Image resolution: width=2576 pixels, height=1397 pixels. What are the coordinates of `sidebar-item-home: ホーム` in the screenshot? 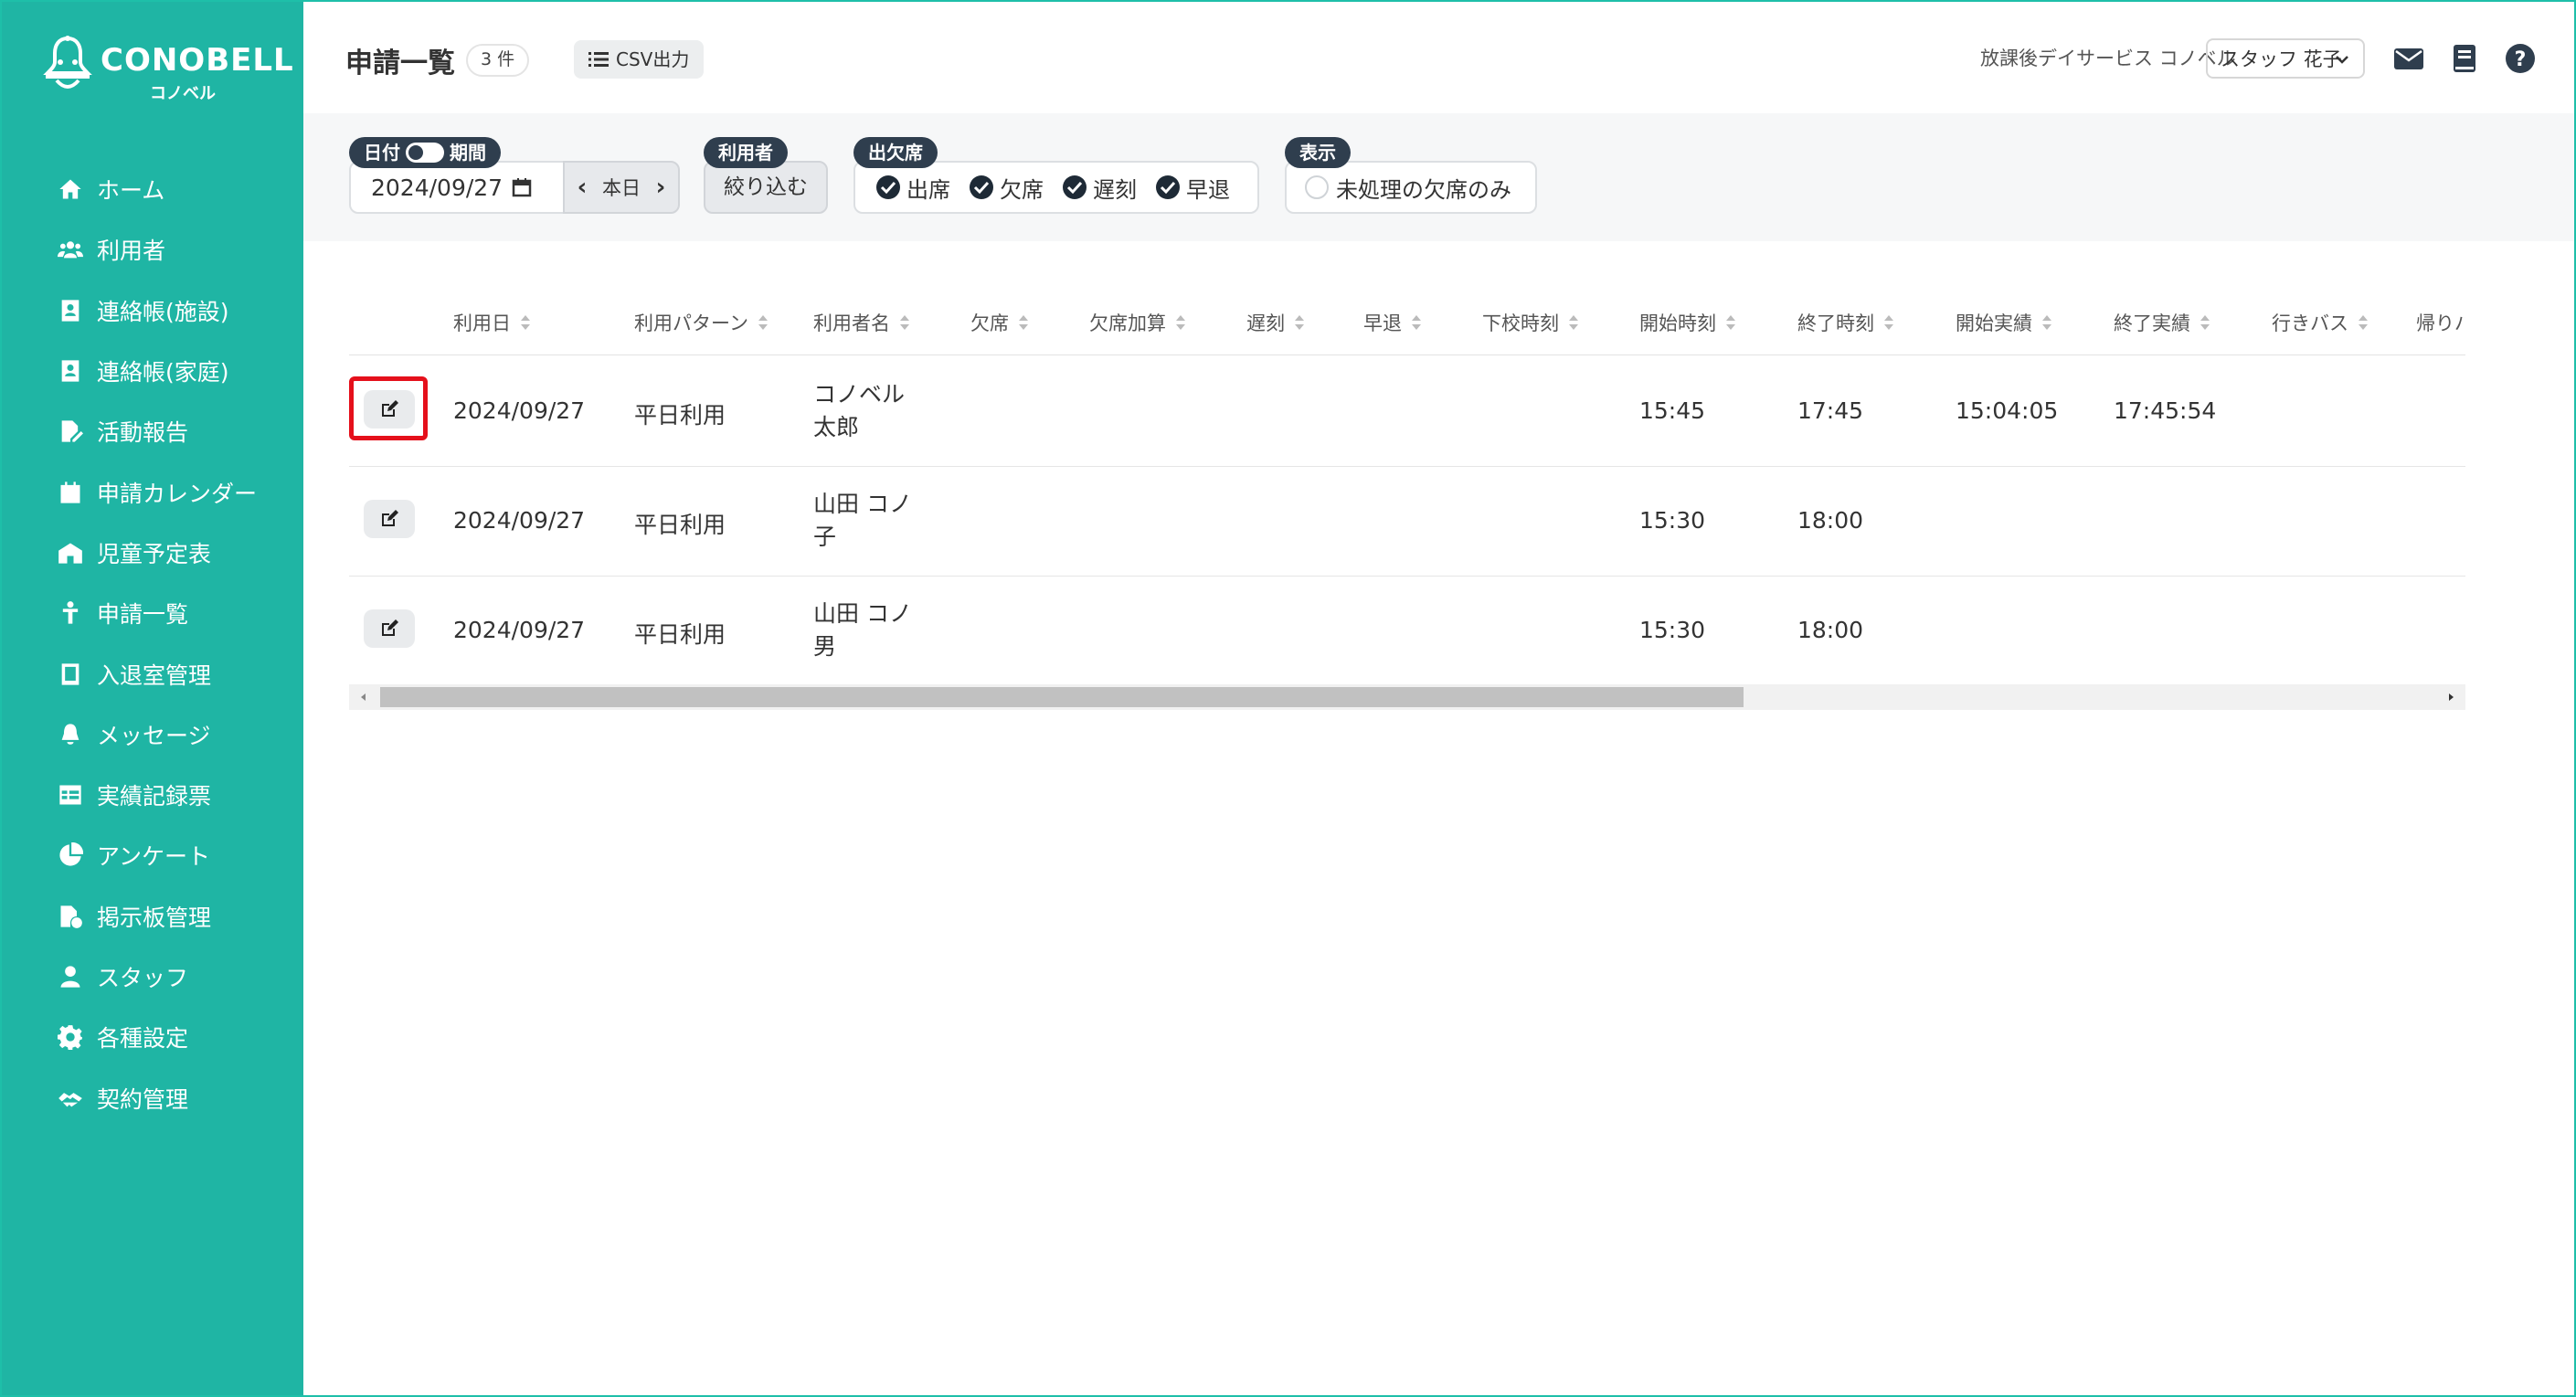 It's located at (152, 189).